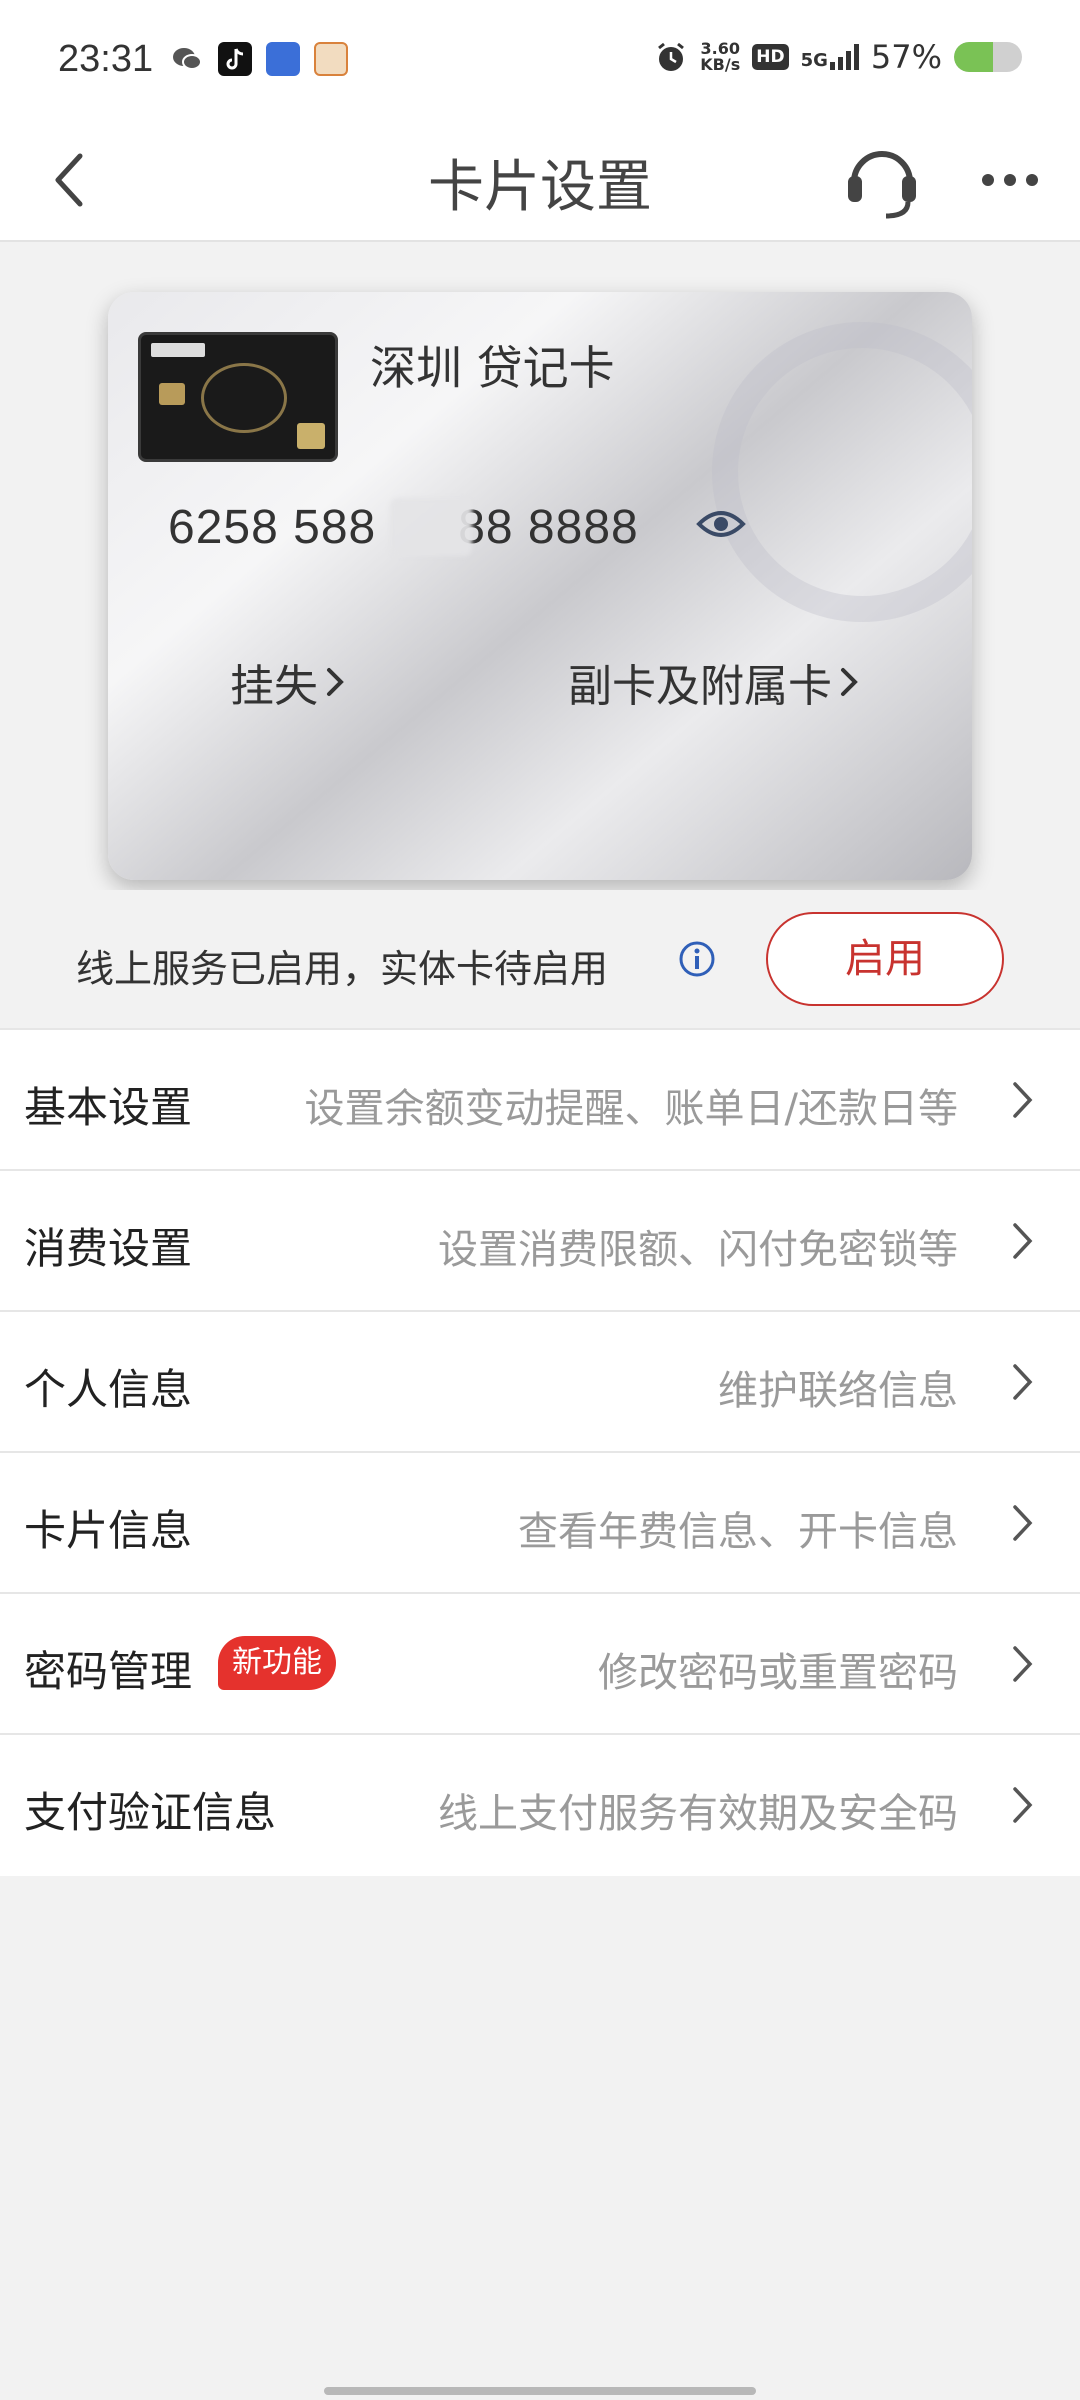  I want to click on menu-item-spending-settings: 消费设置 设置消费限额、闪付免密锁等, so click(540, 1241).